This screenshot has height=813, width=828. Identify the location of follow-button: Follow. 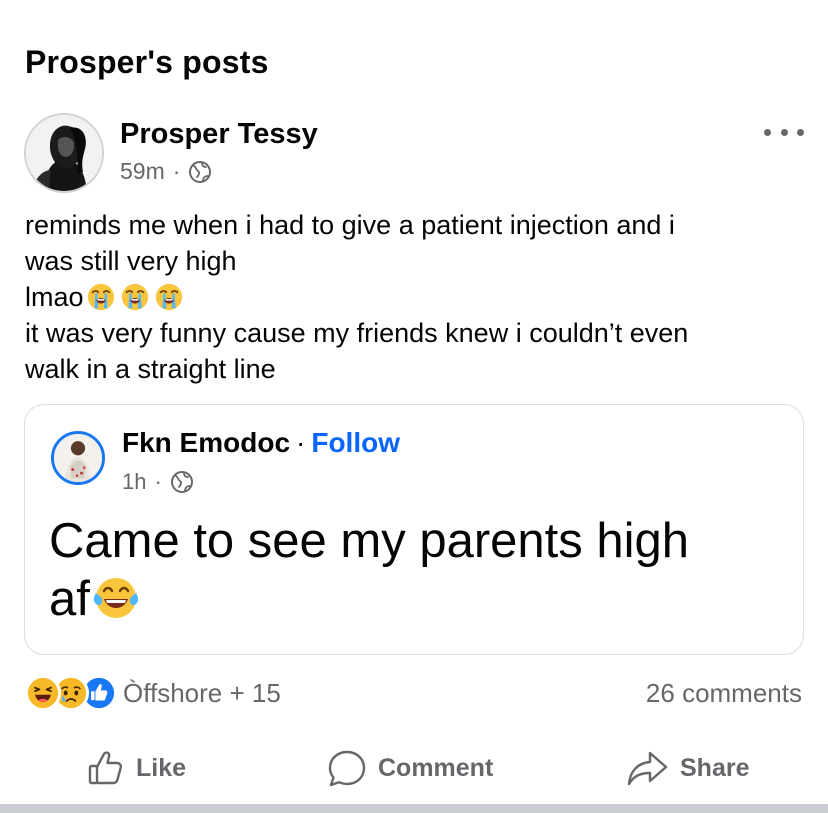
(355, 443).